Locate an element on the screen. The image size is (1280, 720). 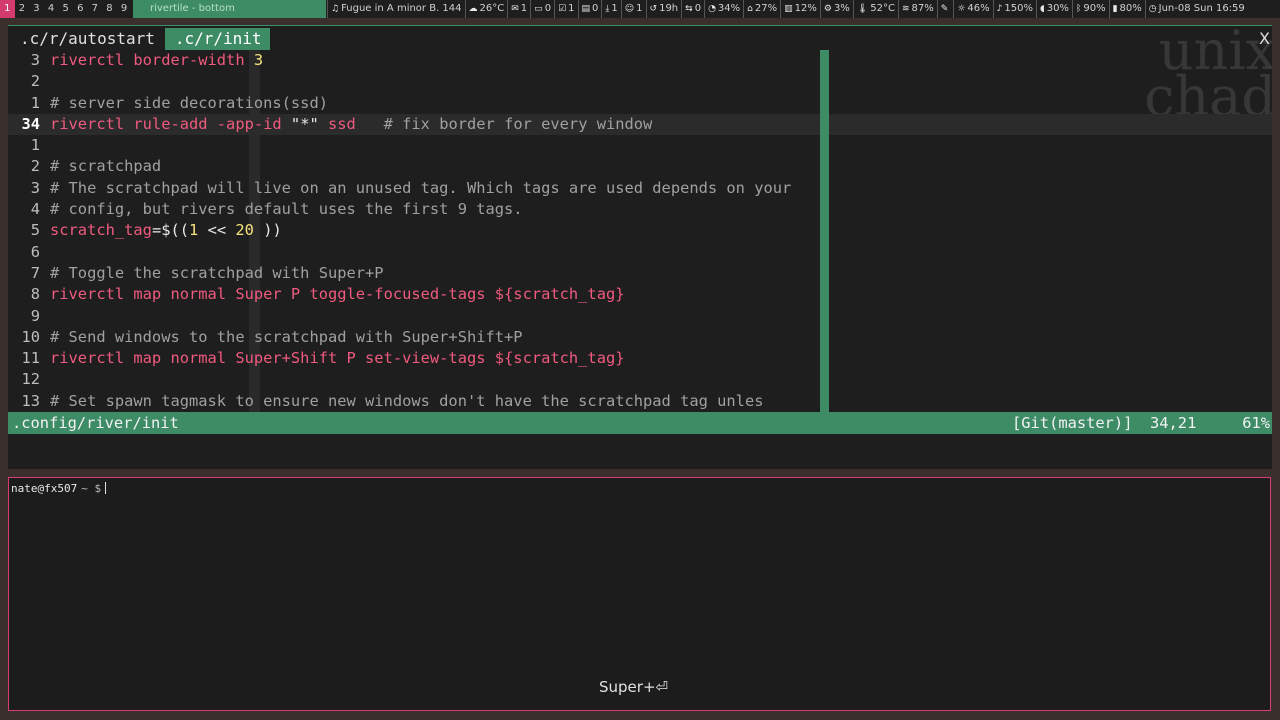
token: # server side decorations(ssd) is located at coordinates (189, 102).